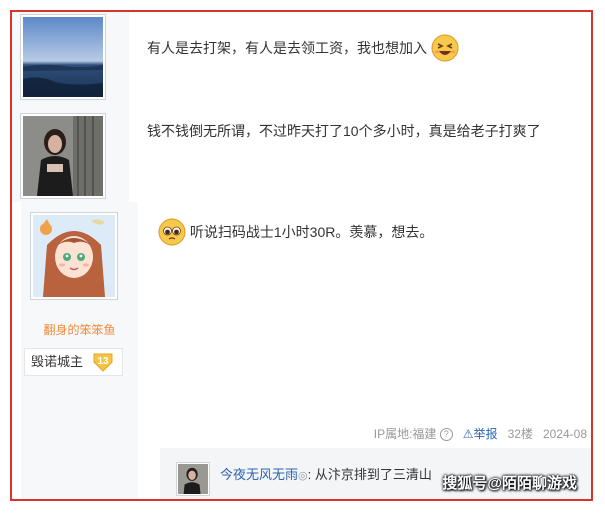  What do you see at coordinates (57, 361) in the screenshot?
I see `badge-title: 毁诺城主` at bounding box center [57, 361].